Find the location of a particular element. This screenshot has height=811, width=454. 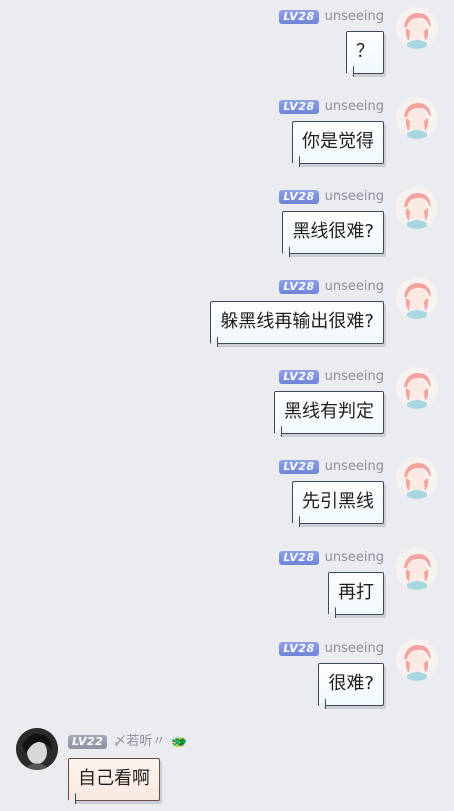

message-header: LV22 〆若听〃 🐲 is located at coordinates (128, 742).